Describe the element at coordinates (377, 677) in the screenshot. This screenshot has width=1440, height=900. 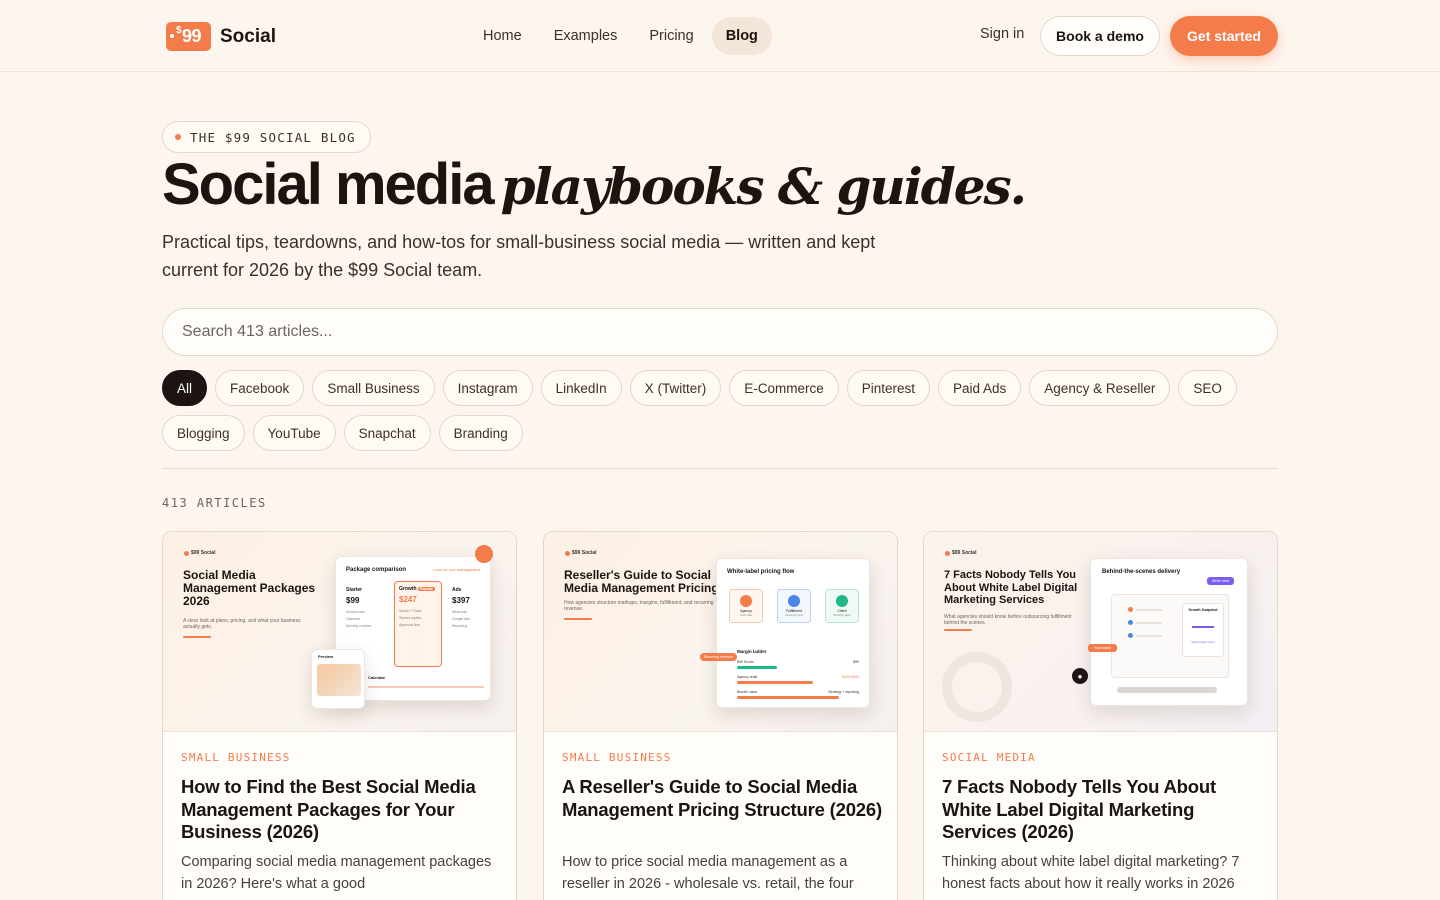
I see `thumb-calendar-label: Calendar` at that location.